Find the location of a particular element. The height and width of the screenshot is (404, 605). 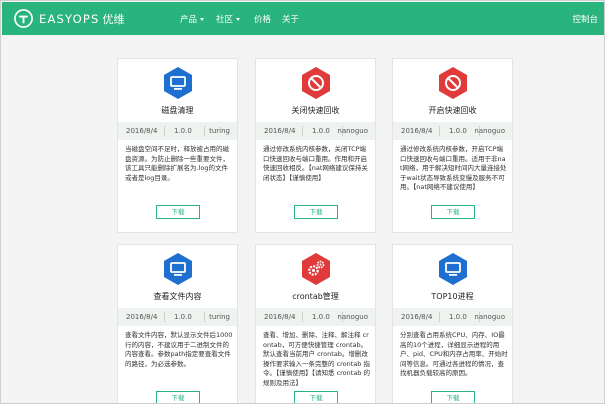

nav-item-label: 社区 is located at coordinates (225, 20).